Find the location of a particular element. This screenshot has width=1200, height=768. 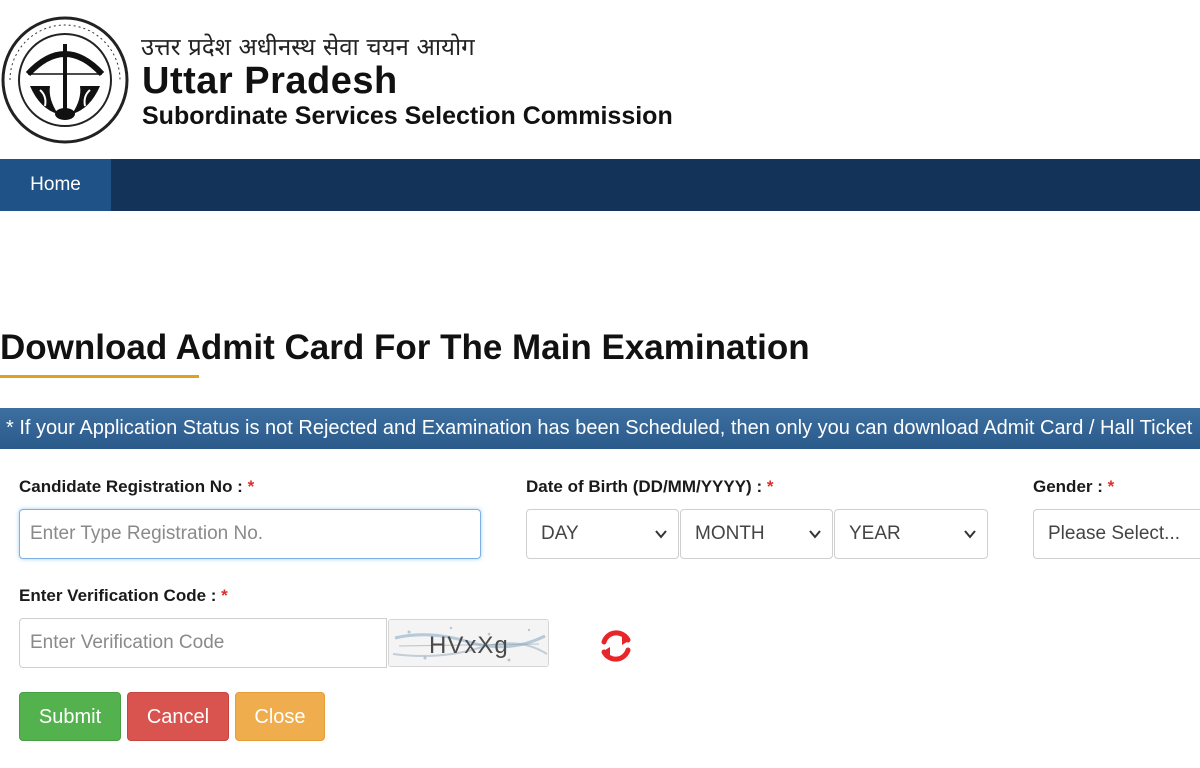

dob-month-value: MONTH is located at coordinates (730, 533).